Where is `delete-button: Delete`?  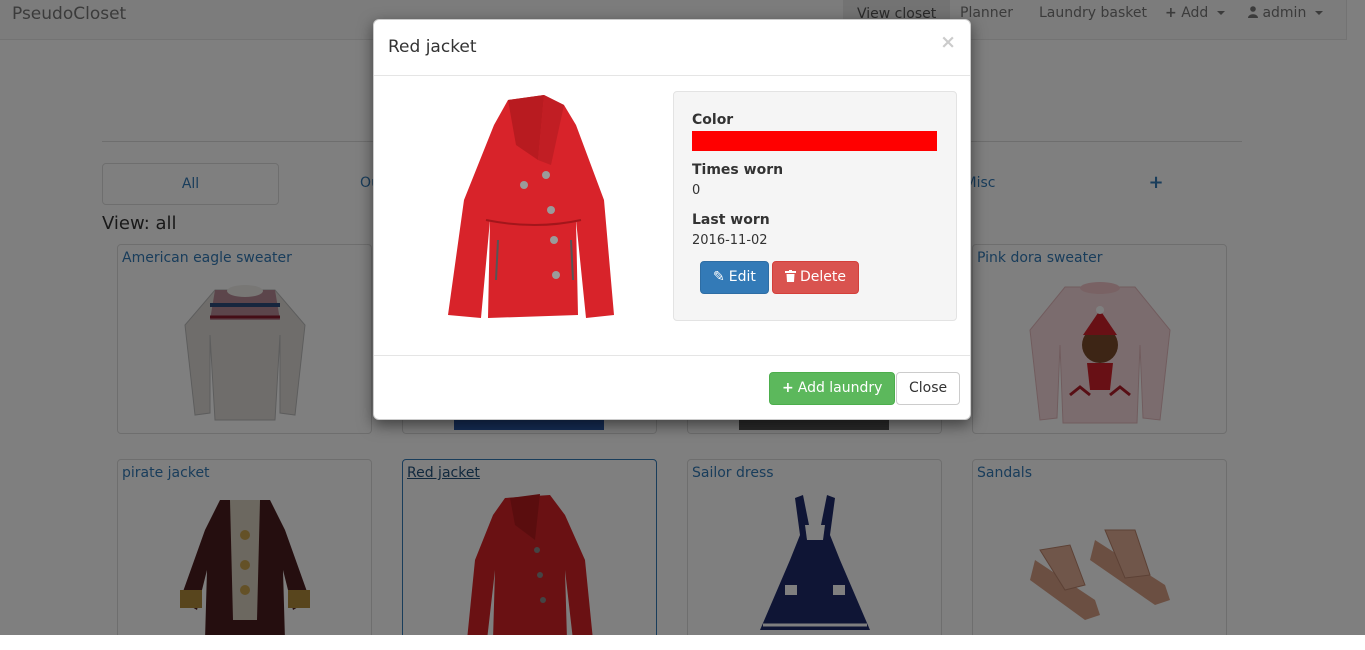
delete-button: Delete is located at coordinates (815, 277).